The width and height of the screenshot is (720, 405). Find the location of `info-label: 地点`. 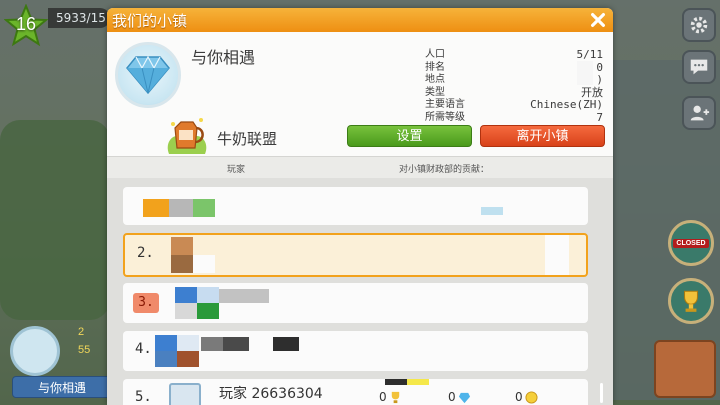

info-label: 地点 is located at coordinates (435, 79).